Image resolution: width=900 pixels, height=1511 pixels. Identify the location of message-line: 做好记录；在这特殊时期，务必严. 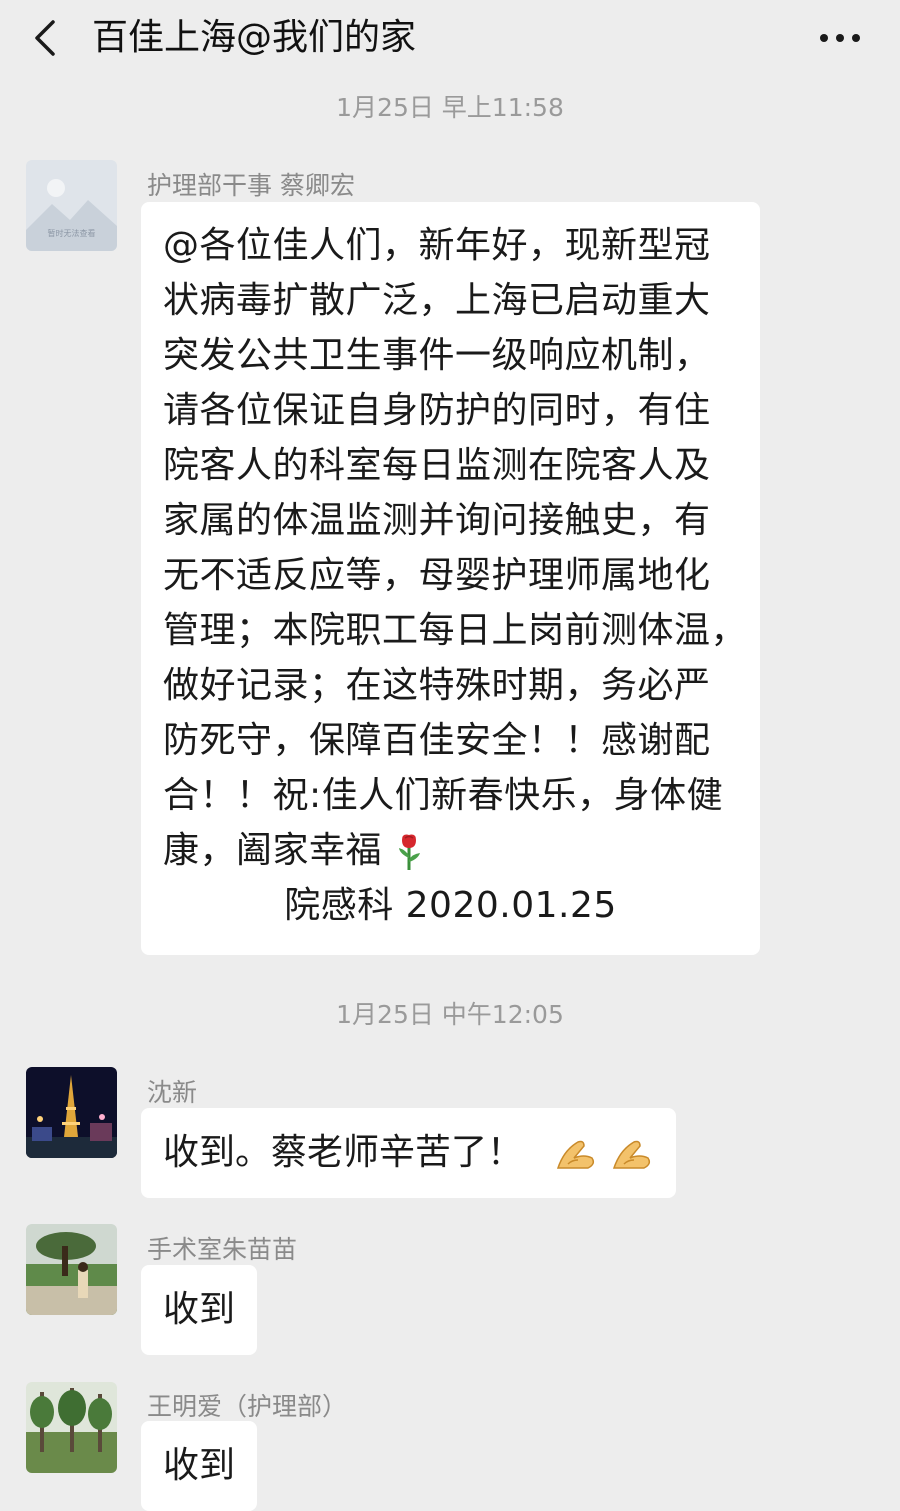
(437, 685).